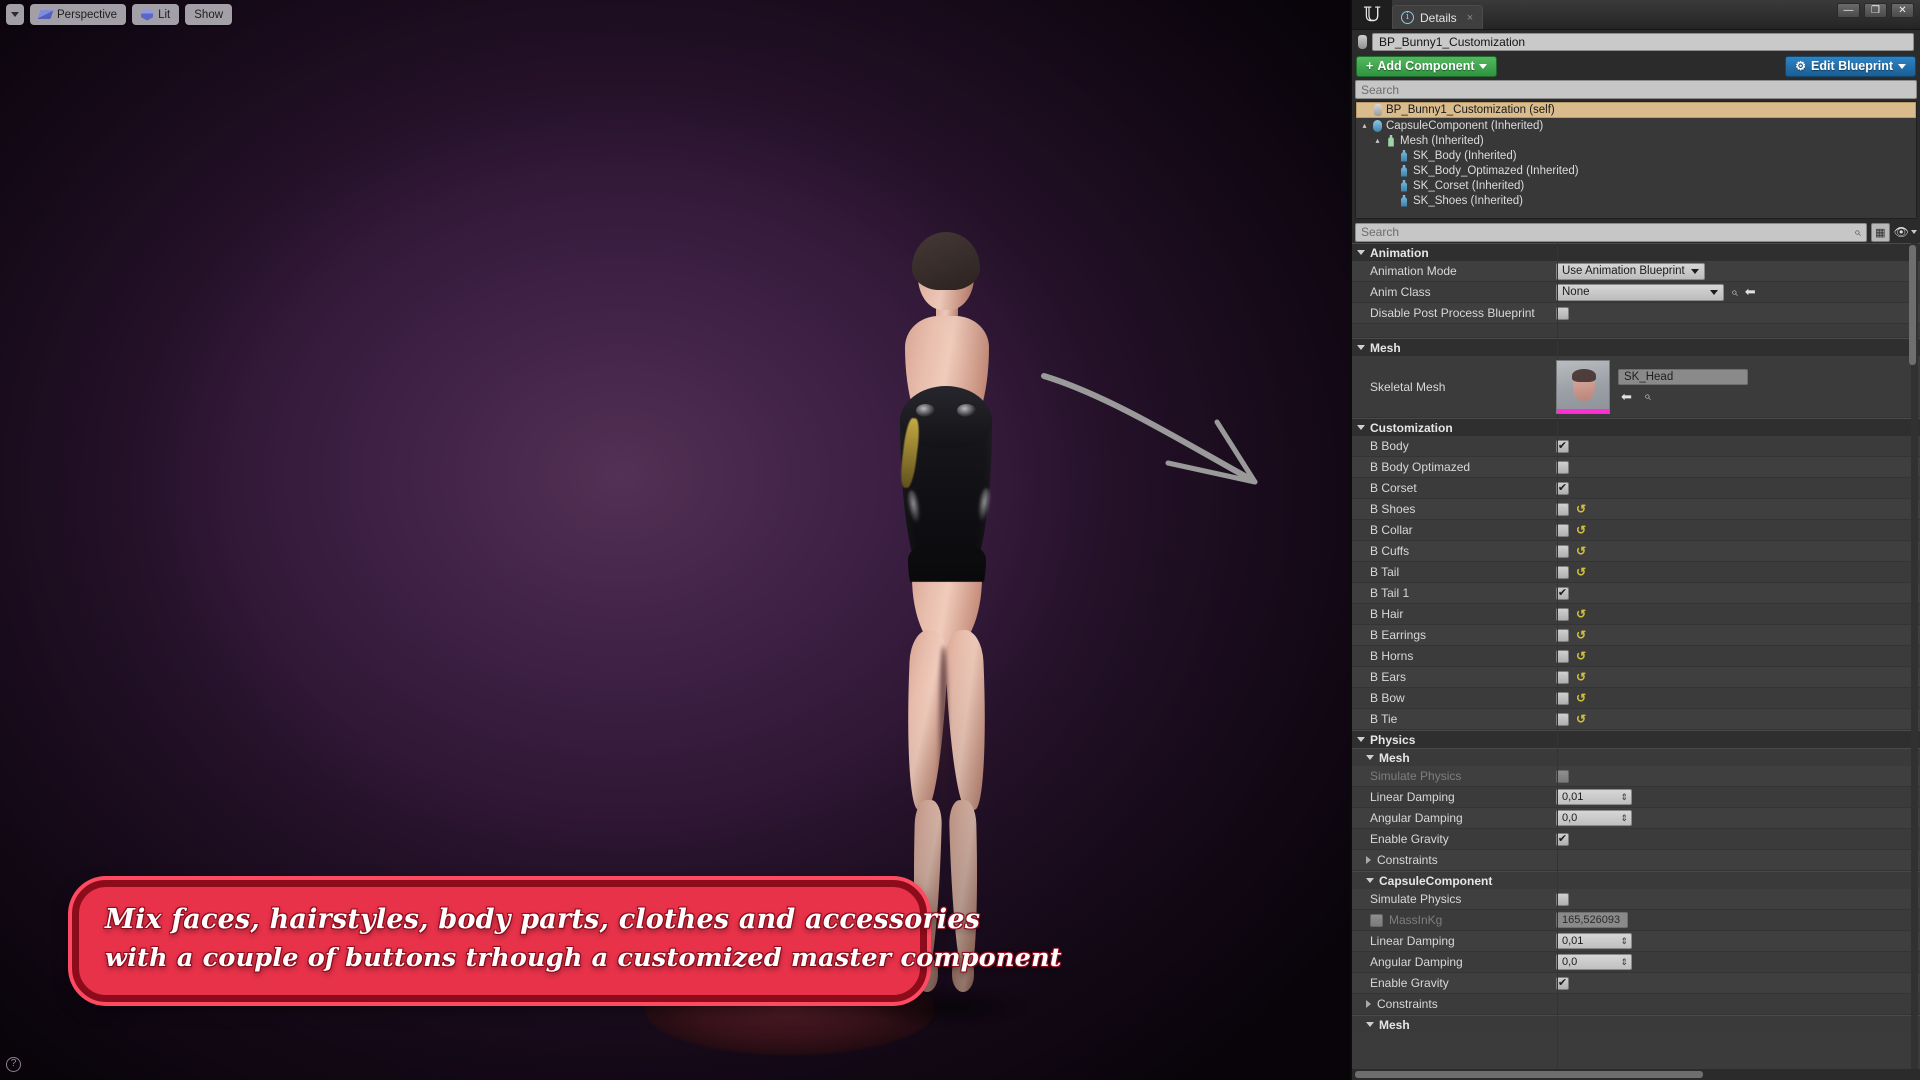  Describe the element at coordinates (1636, 89) in the screenshot. I see `component-search-input: Search` at that location.